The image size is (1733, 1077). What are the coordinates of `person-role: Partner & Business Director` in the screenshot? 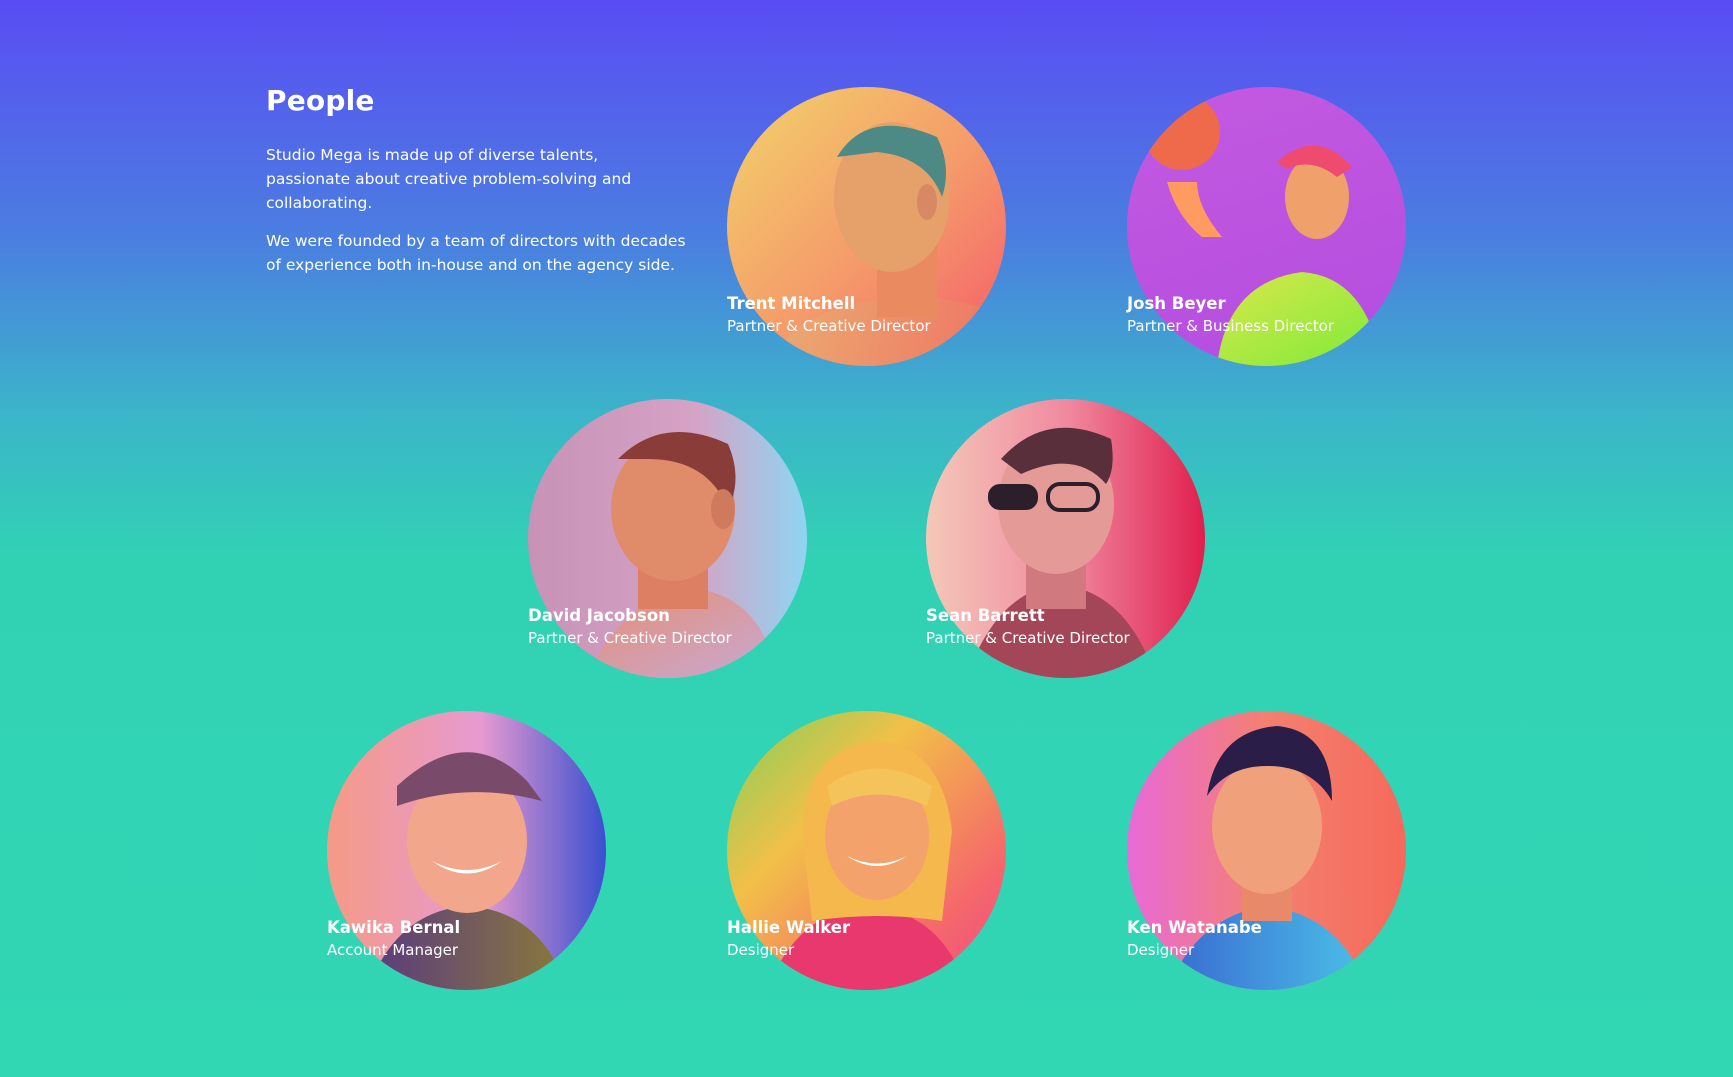 It's located at (1230, 326).